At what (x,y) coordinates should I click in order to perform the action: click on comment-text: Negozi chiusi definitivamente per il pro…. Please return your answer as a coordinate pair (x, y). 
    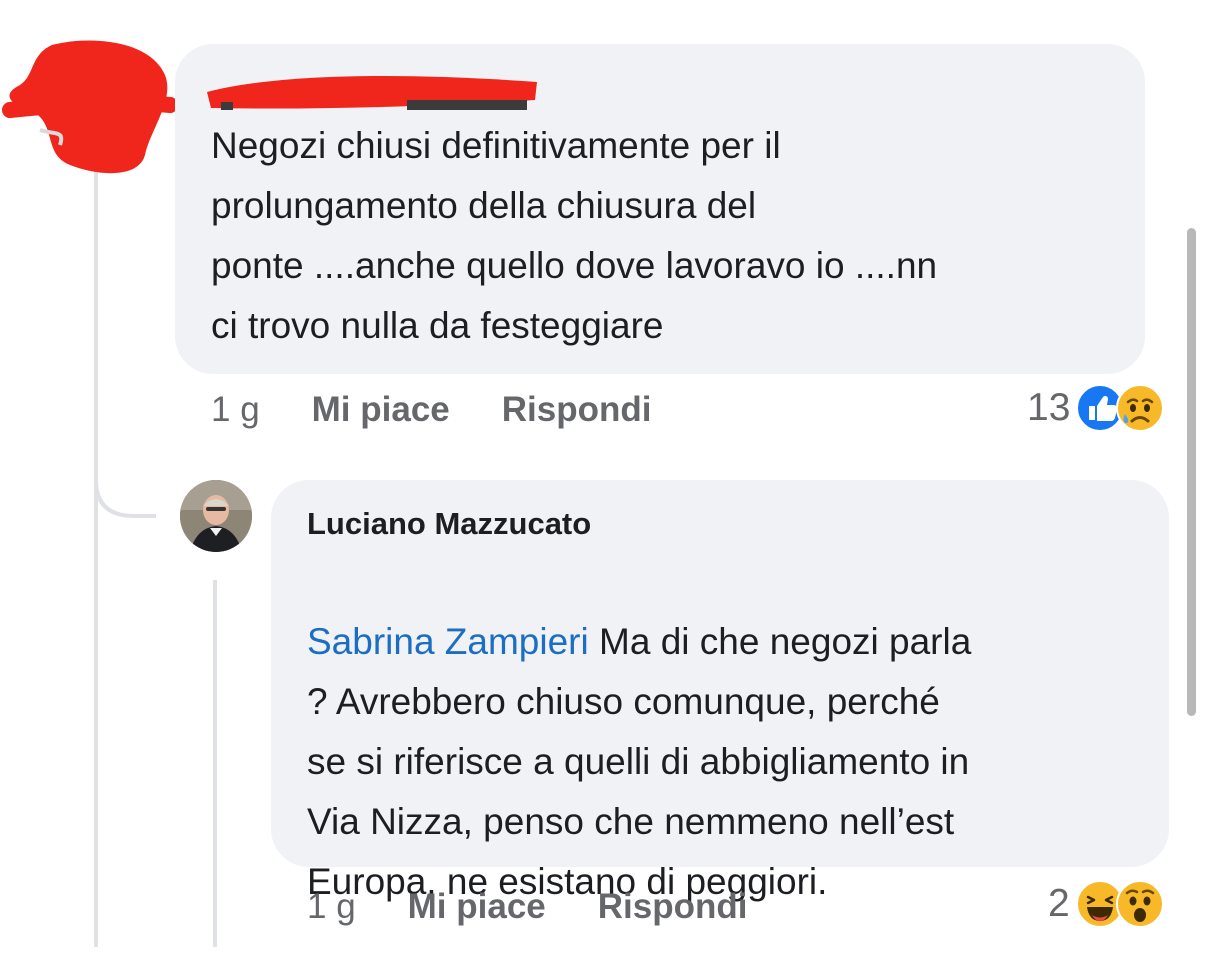
    Looking at the image, I should click on (574, 235).